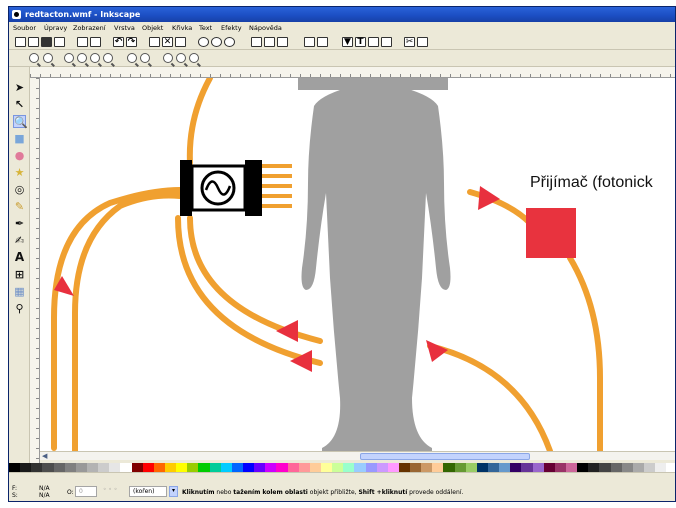 The width and height of the screenshot is (676, 508). What do you see at coordinates (48, 58) in the screenshot?
I see `zoom-out-icon` at bounding box center [48, 58].